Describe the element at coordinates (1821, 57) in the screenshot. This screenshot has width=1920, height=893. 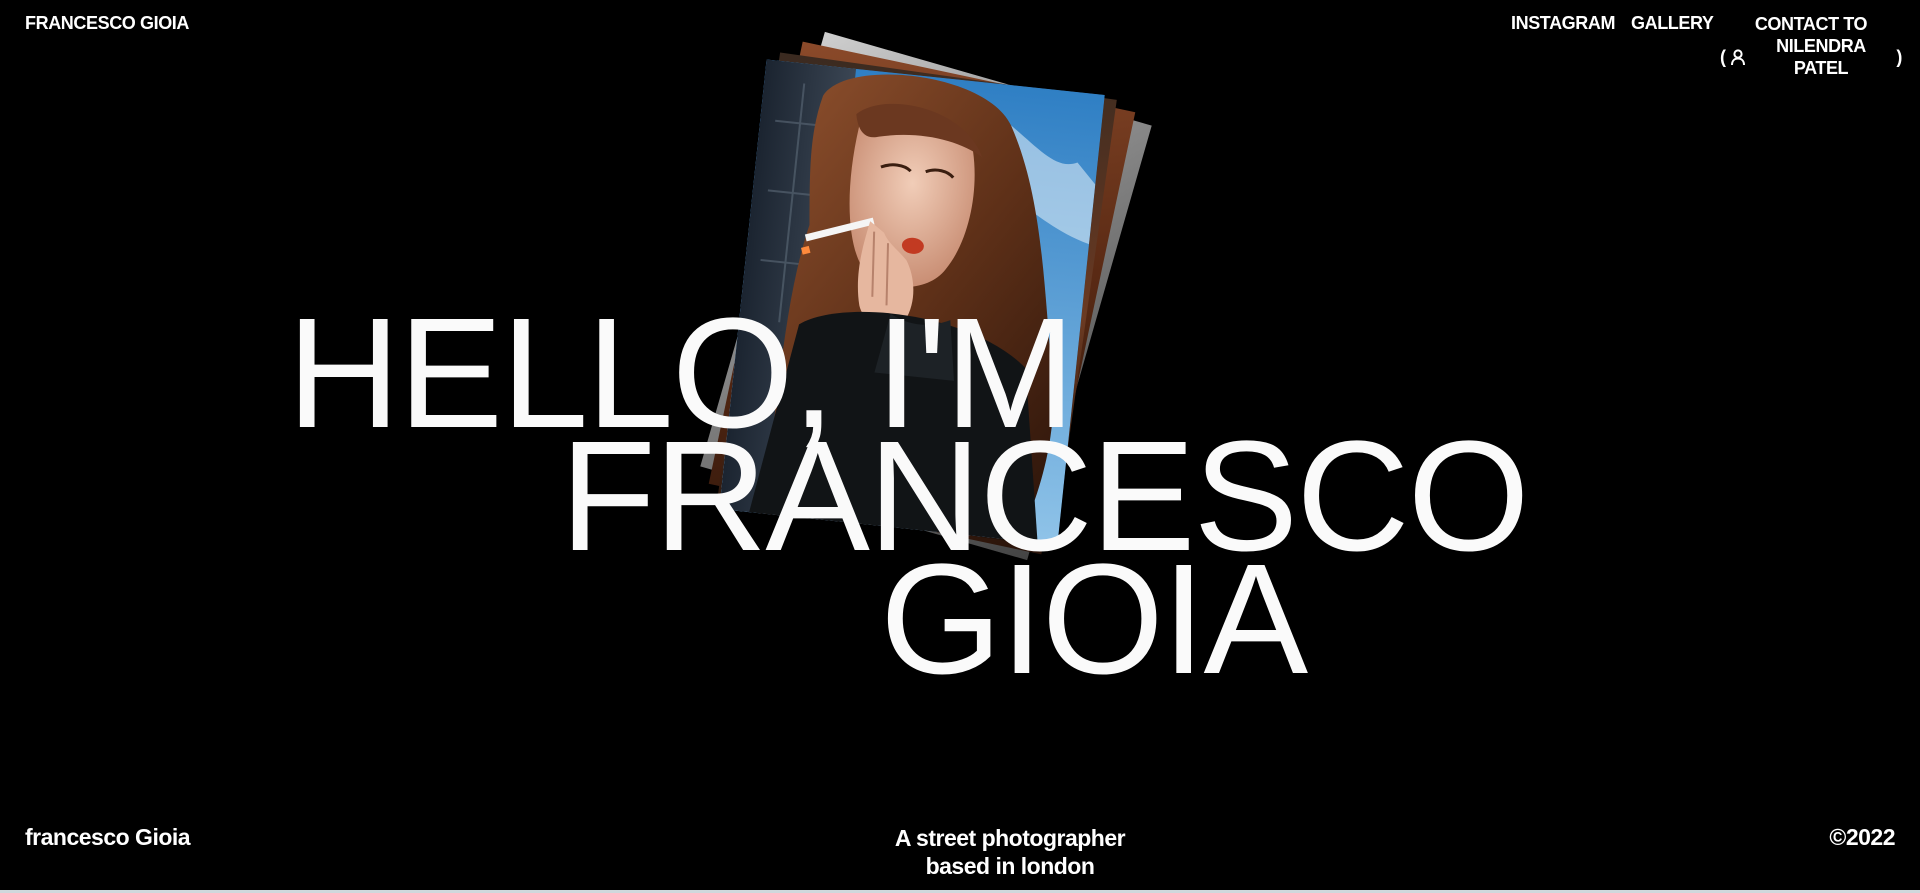
I see `contact-name: NILENDRA PATEL` at that location.